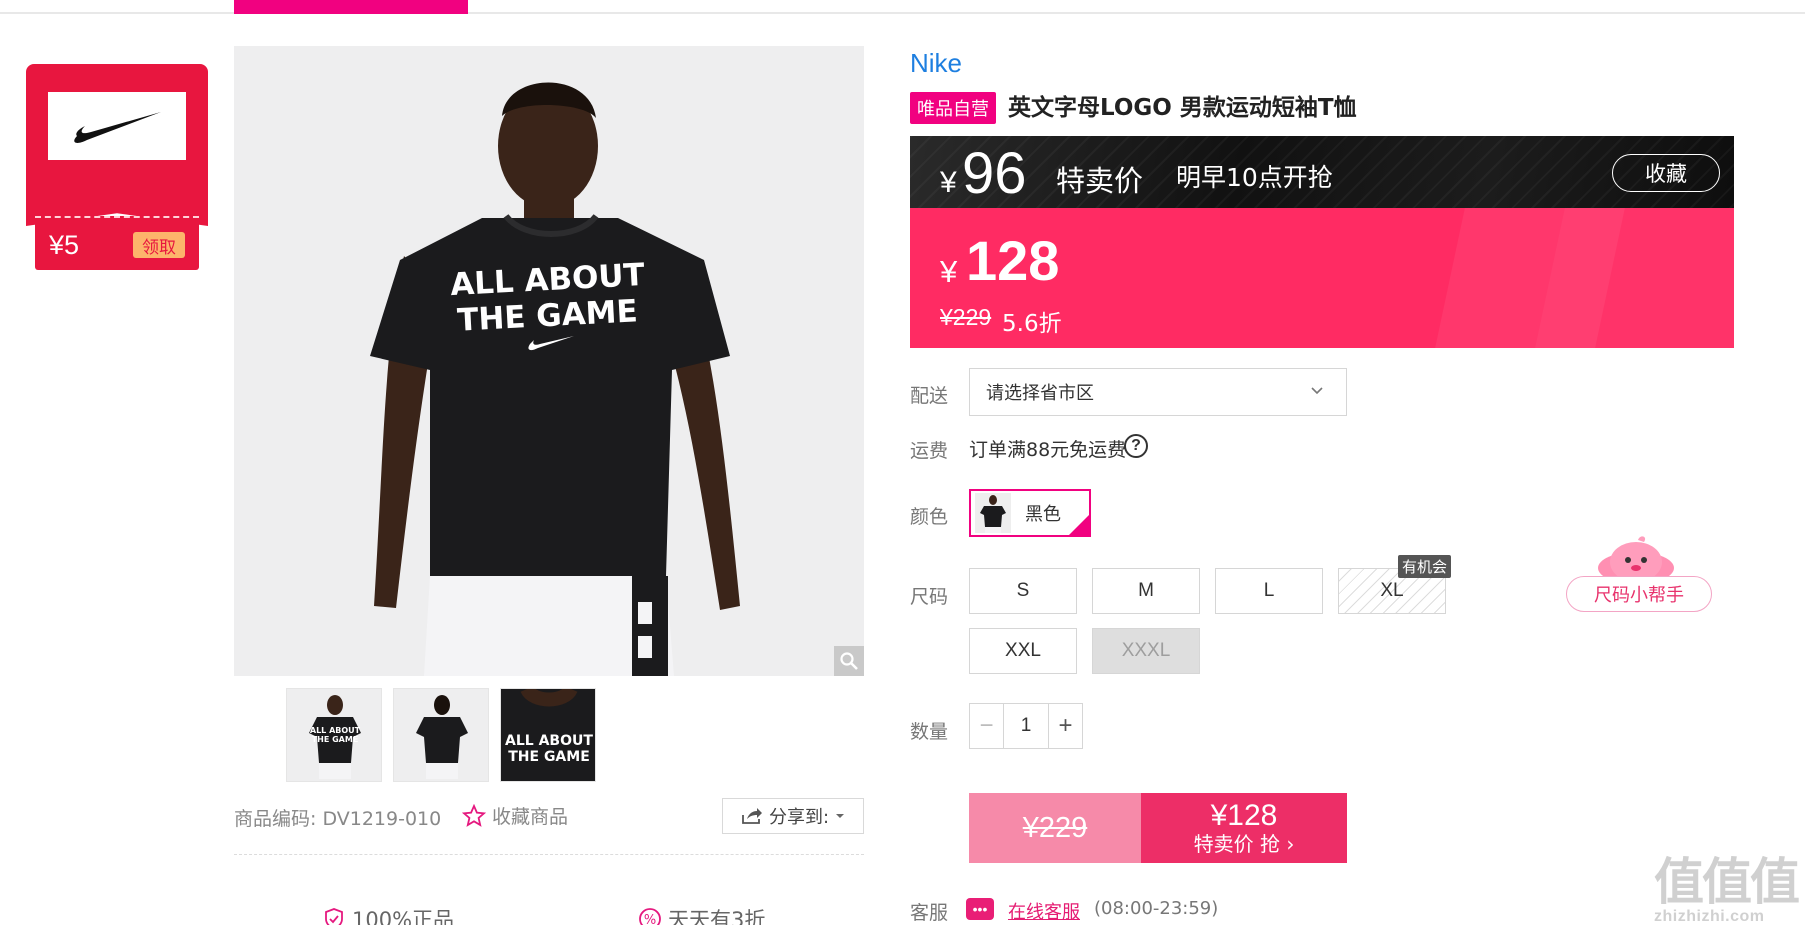  I want to click on swoosh-icon, so click(117, 127).